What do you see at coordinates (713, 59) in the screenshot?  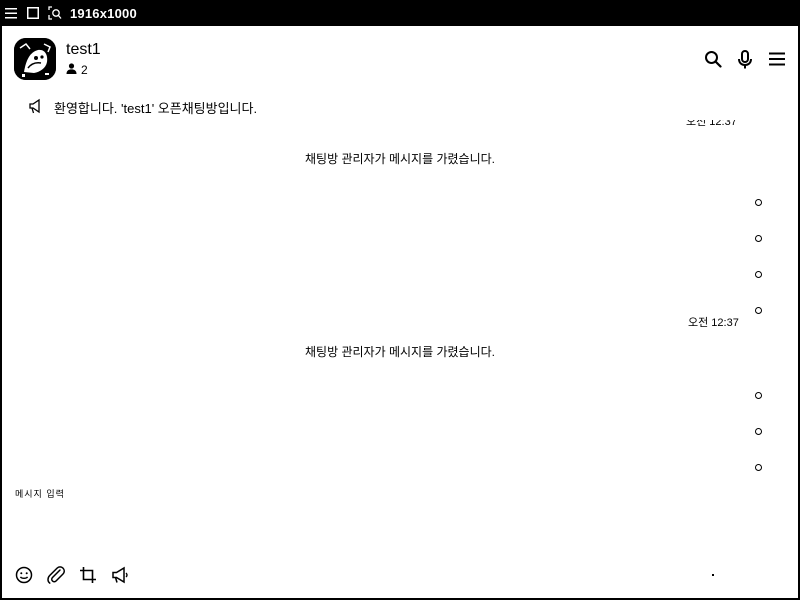 I see `search-icon` at bounding box center [713, 59].